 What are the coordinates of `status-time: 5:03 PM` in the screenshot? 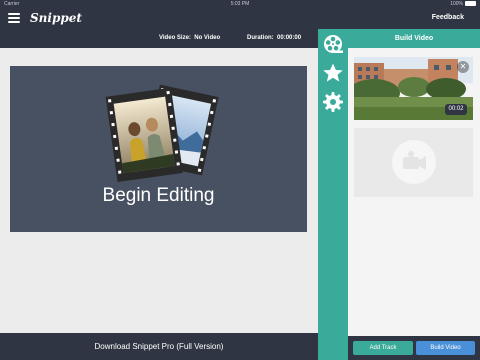 It's located at (240, 4).